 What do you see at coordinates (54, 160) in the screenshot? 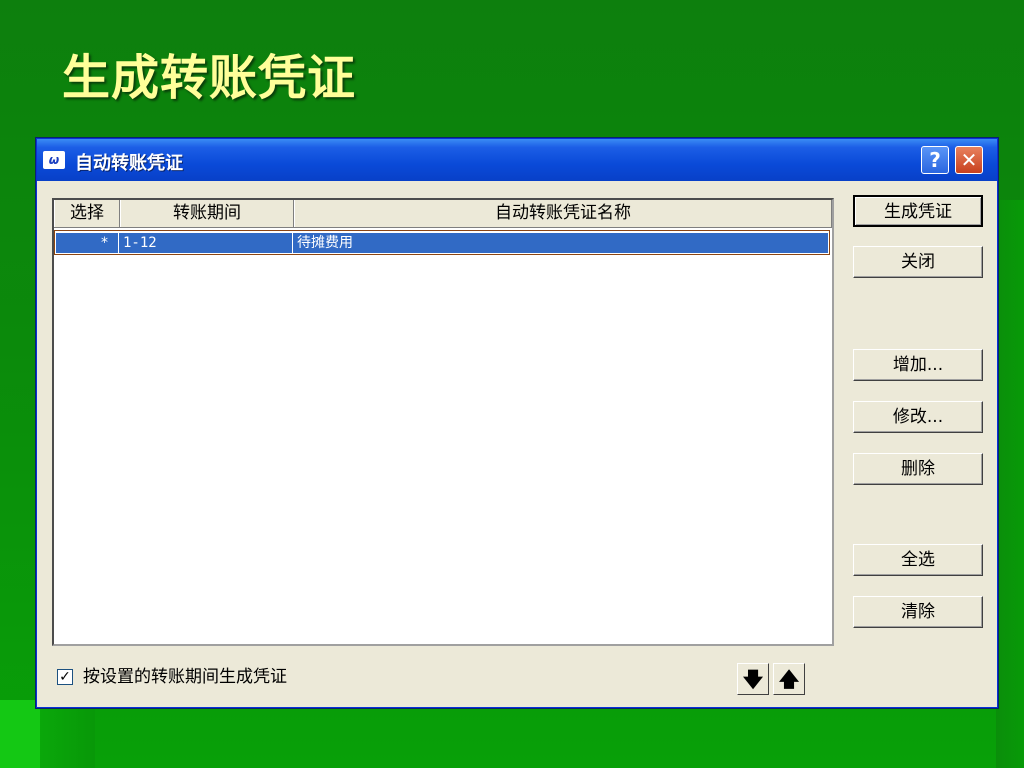
I see `app-logo-icon: ω` at bounding box center [54, 160].